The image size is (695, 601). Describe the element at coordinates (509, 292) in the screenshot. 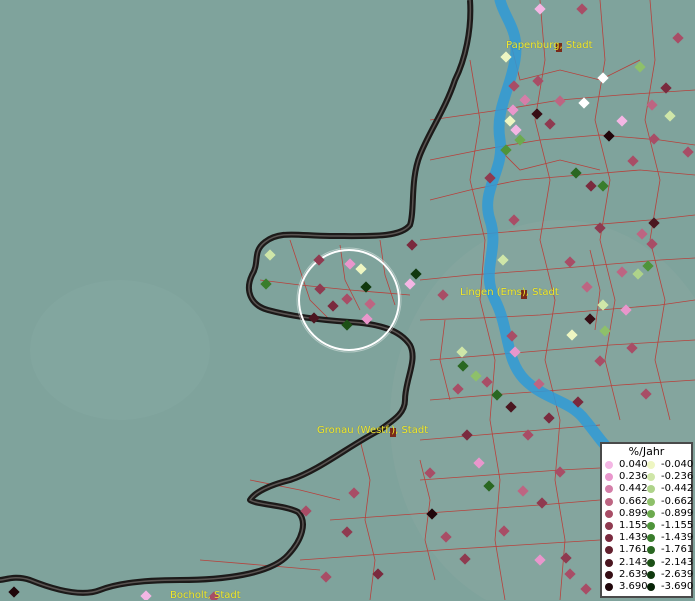

I see `city-label-lingen: Lingen (Ems), Stadt` at that location.